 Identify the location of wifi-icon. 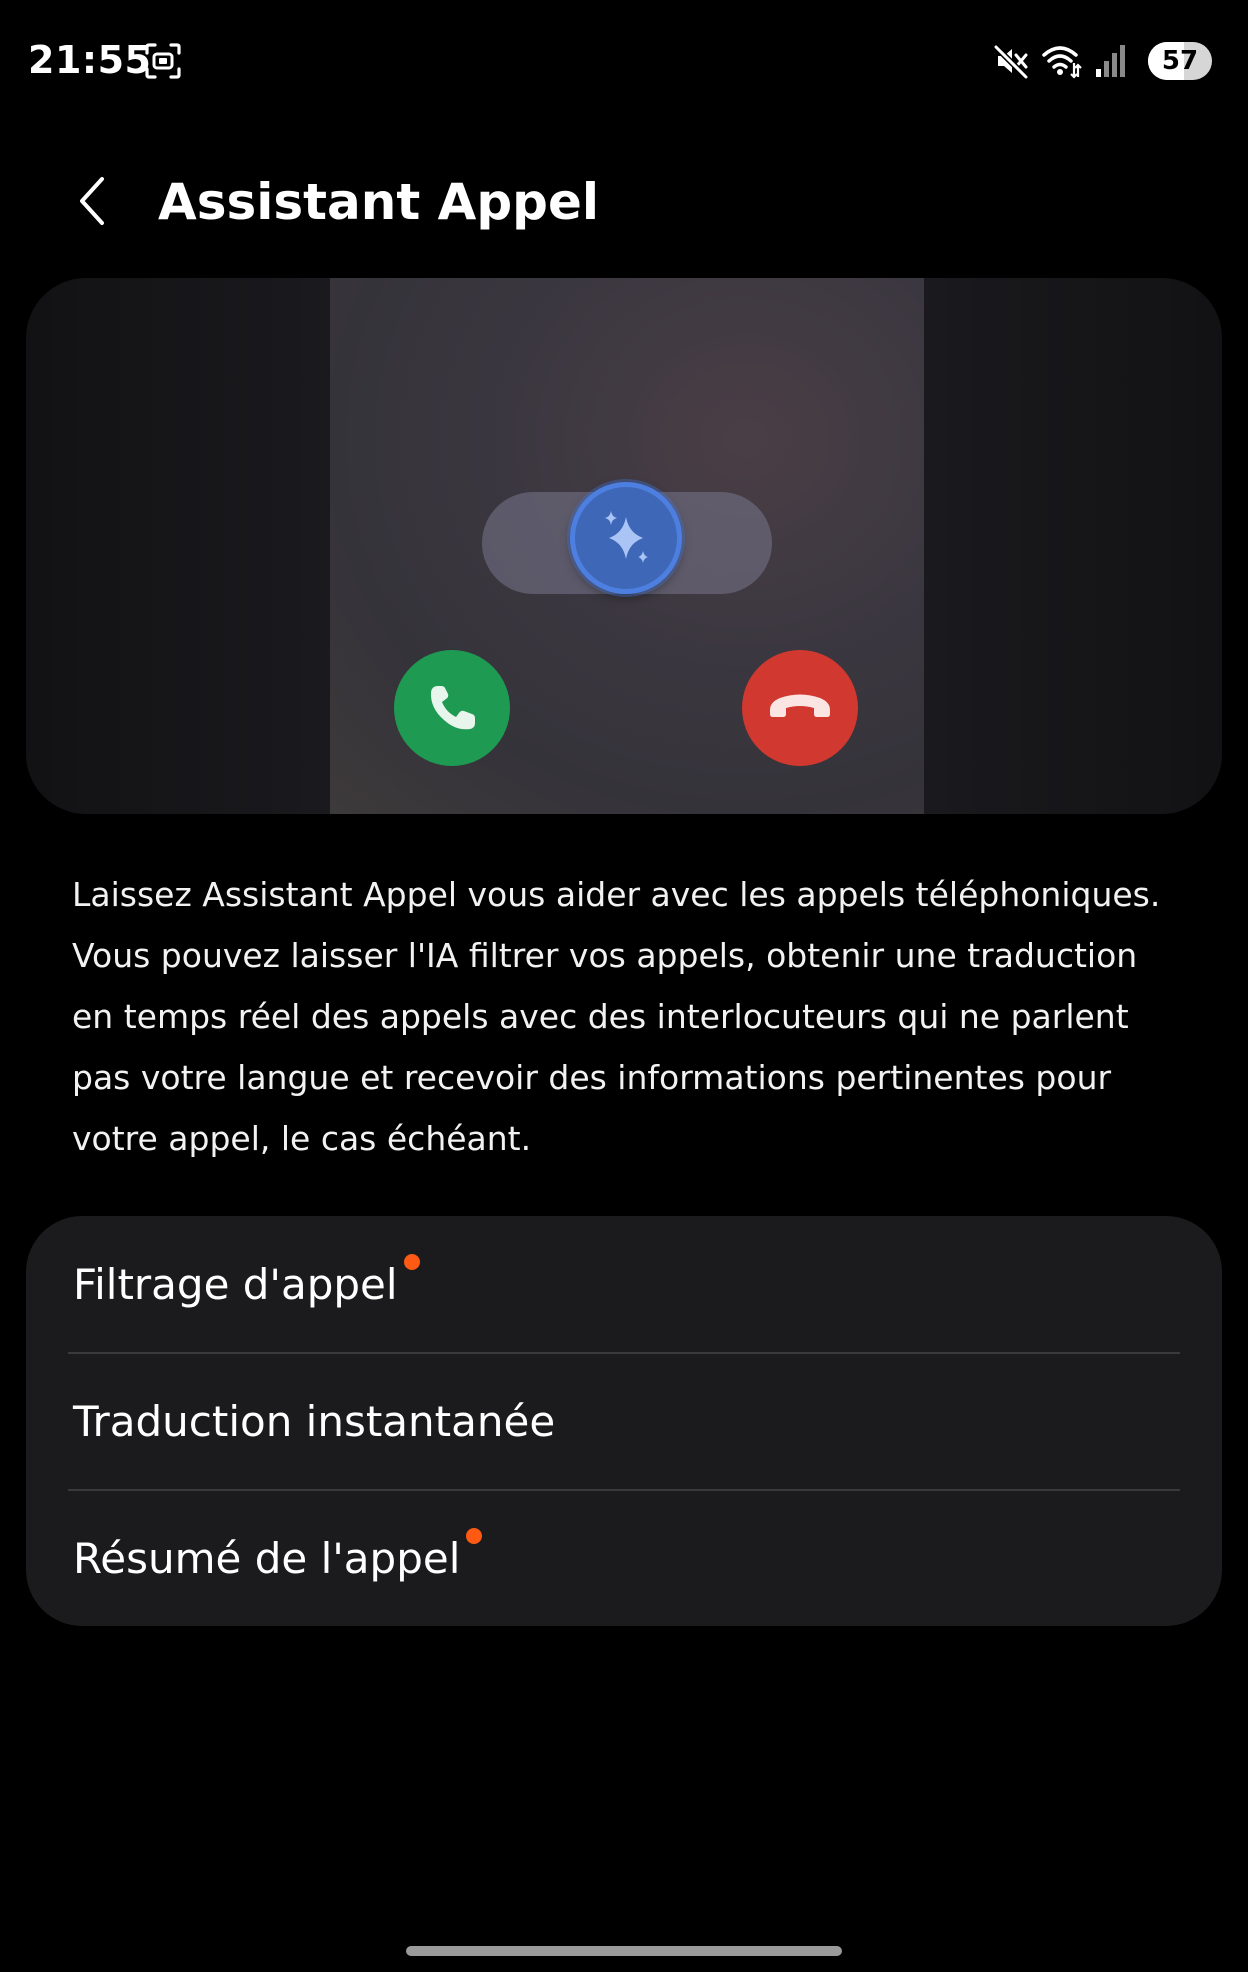
(1062, 62).